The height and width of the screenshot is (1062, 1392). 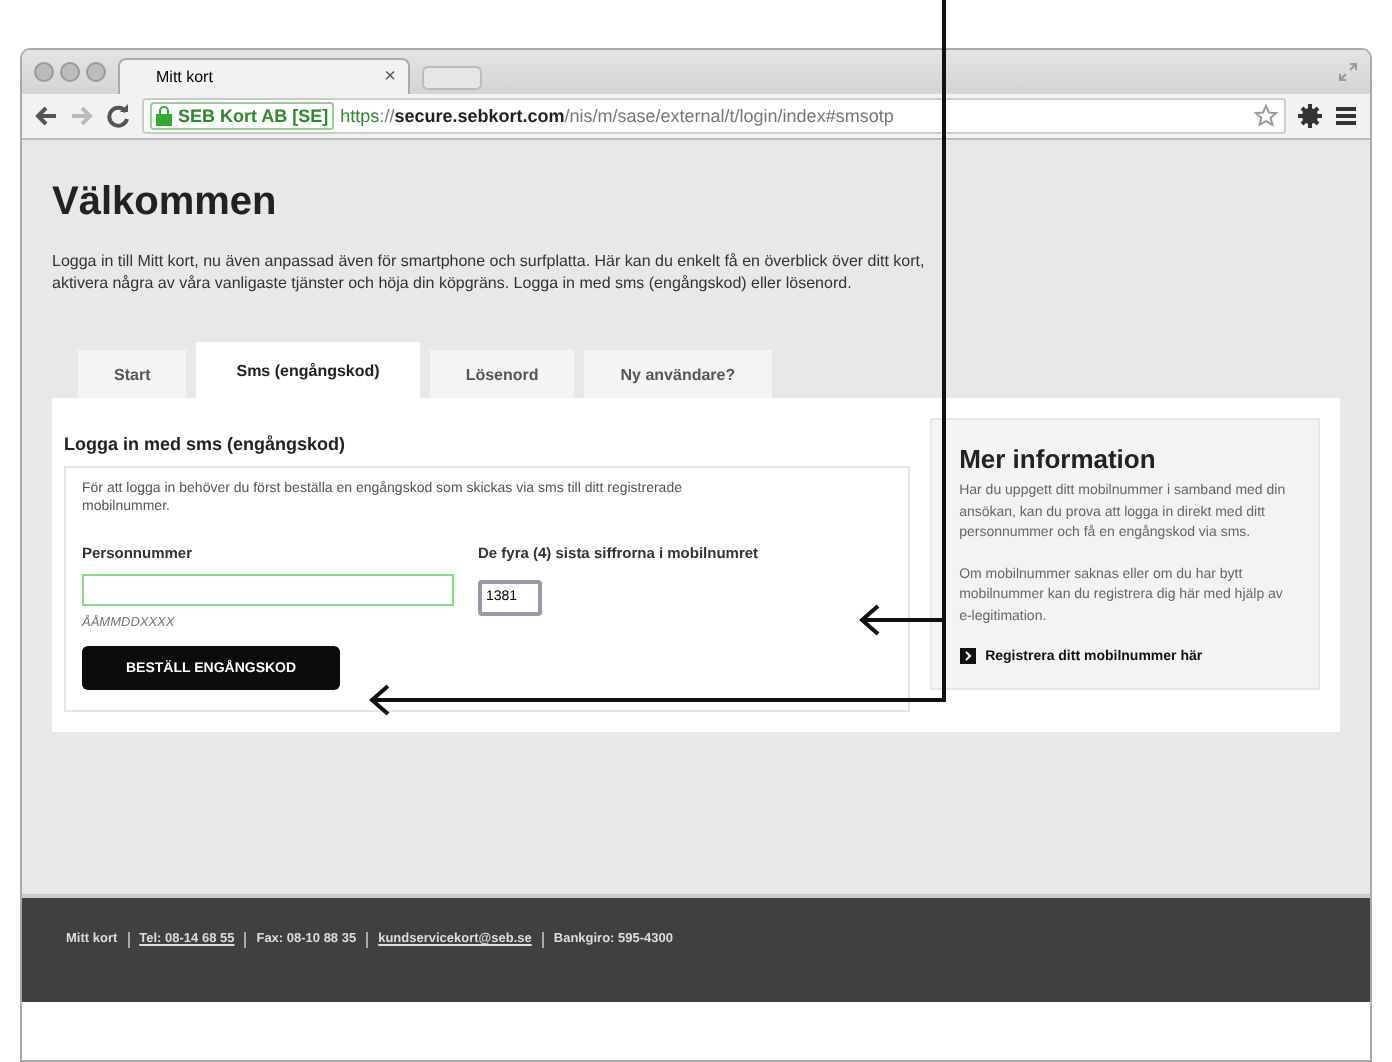 What do you see at coordinates (206, 444) in the screenshot?
I see `form-heading: Logga in med sms (engångskod)` at bounding box center [206, 444].